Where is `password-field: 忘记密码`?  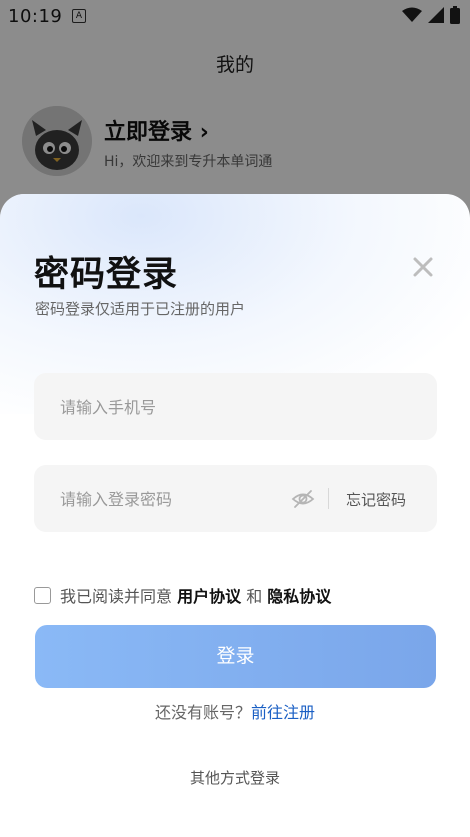 password-field: 忘记密码 is located at coordinates (235, 499).